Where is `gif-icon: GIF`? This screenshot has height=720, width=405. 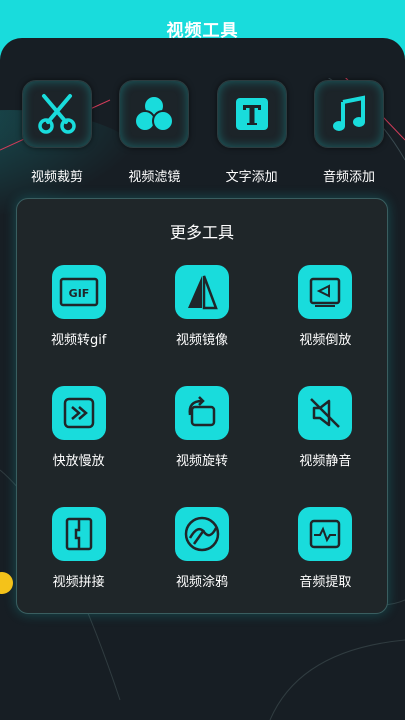
gif-icon: GIF is located at coordinates (78, 292).